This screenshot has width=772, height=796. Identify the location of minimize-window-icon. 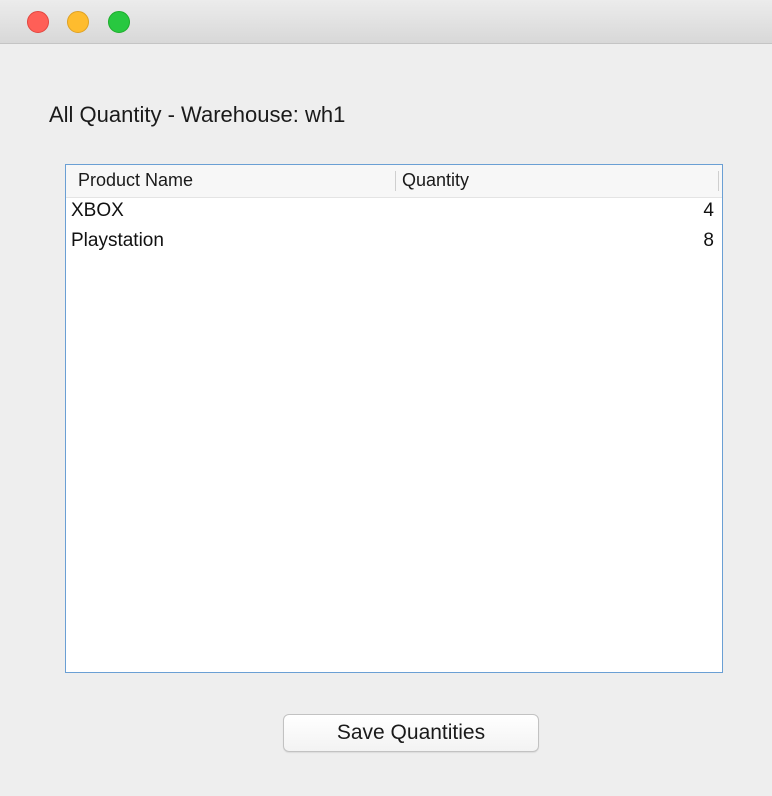
(78, 22).